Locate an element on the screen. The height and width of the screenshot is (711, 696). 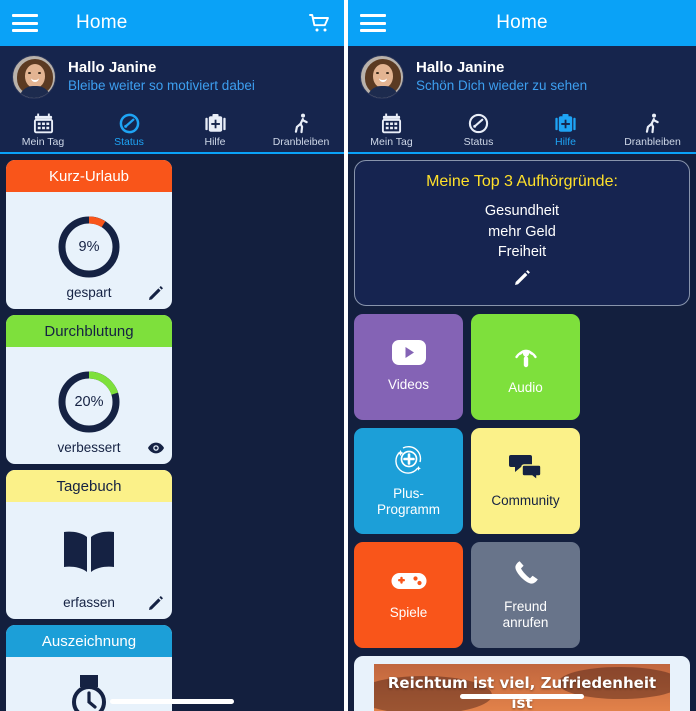
greeting-text: Hallo Janine Schön Dich wieder zu sehen is located at coordinates (501, 77).